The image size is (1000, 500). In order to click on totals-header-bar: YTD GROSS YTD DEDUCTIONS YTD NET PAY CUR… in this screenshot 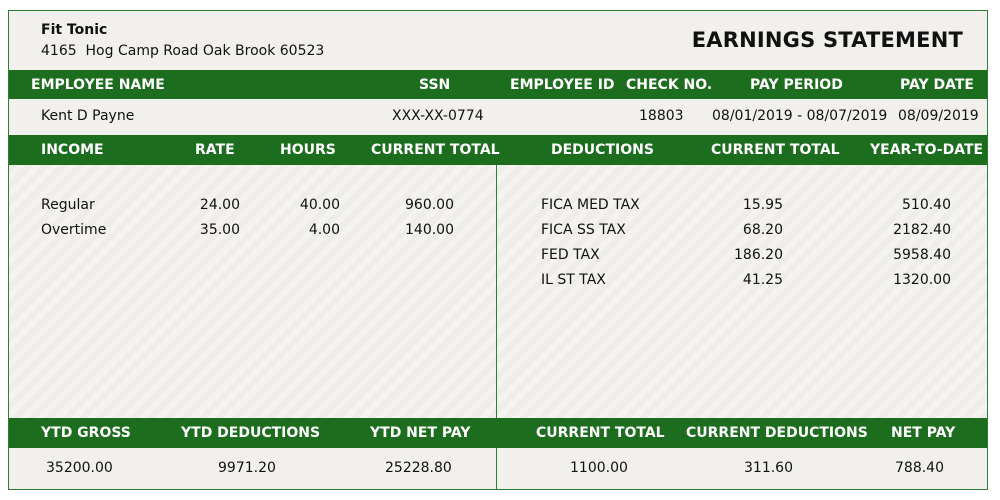, I will do `click(498, 433)`.